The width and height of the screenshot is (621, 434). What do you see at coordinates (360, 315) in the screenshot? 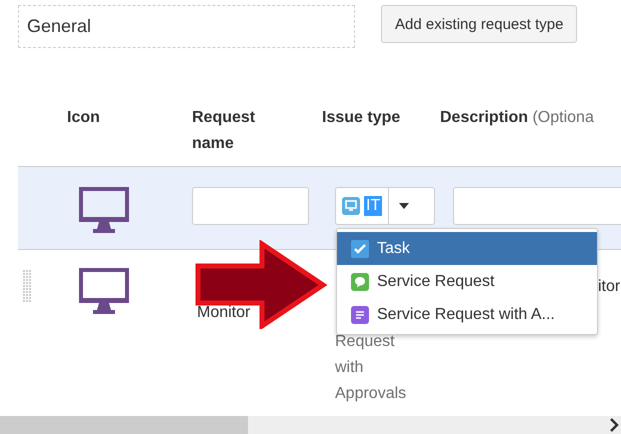
I see `document-icon` at bounding box center [360, 315].